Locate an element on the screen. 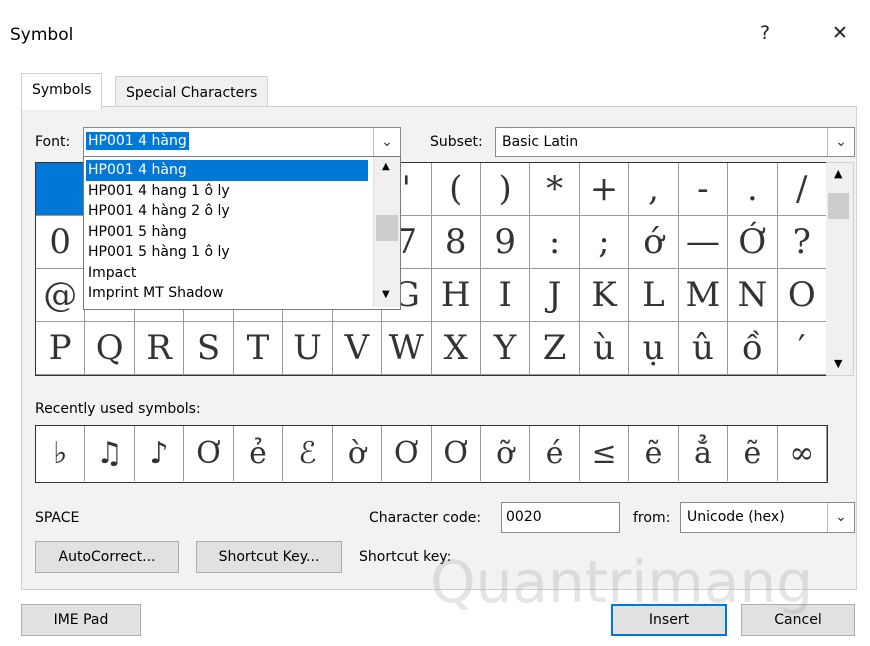 This screenshot has height=646, width=870. recent-symbol-cell: ẻ is located at coordinates (259, 453).